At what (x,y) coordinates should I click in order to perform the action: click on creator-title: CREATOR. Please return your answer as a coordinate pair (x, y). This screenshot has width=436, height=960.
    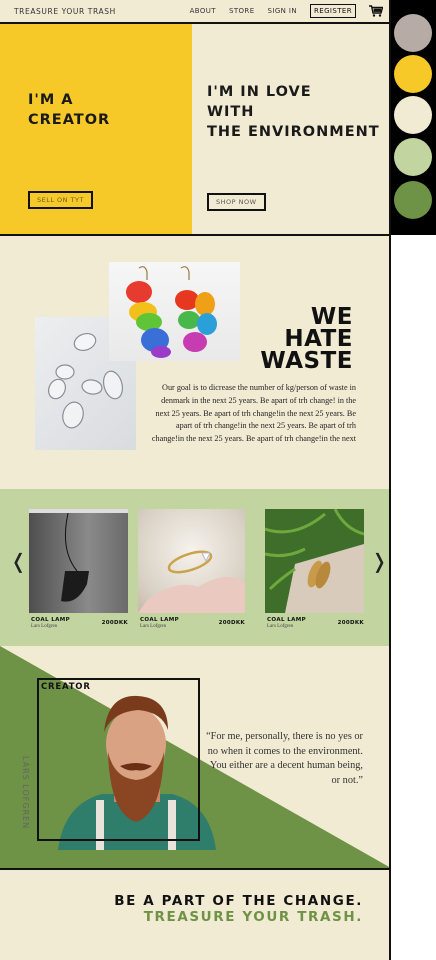
    Looking at the image, I should click on (66, 687).